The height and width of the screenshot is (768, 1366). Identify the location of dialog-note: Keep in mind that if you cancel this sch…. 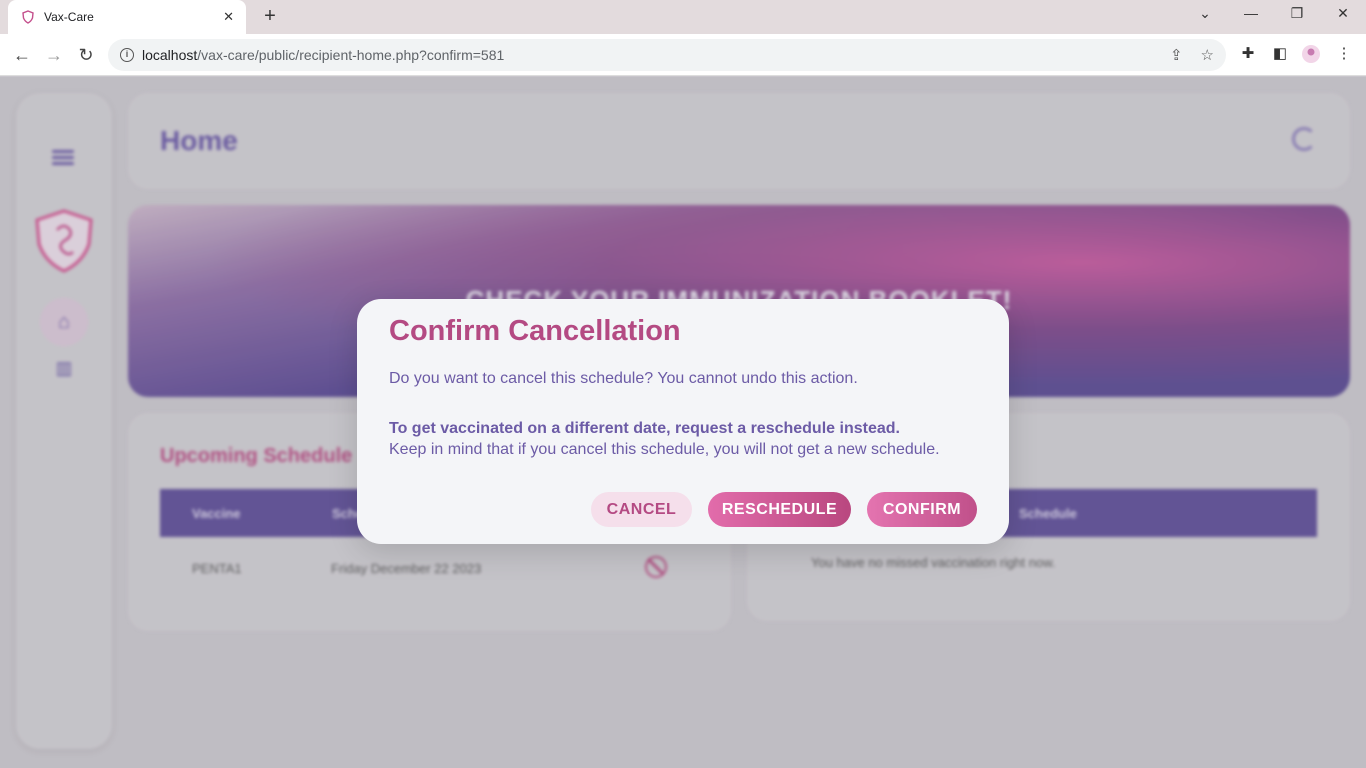
(664, 449).